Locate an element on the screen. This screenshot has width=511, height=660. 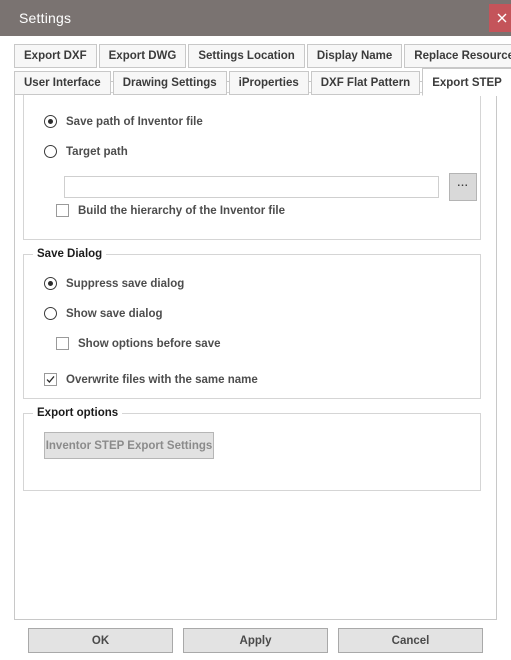
window-title: Settings is located at coordinates (45, 18).